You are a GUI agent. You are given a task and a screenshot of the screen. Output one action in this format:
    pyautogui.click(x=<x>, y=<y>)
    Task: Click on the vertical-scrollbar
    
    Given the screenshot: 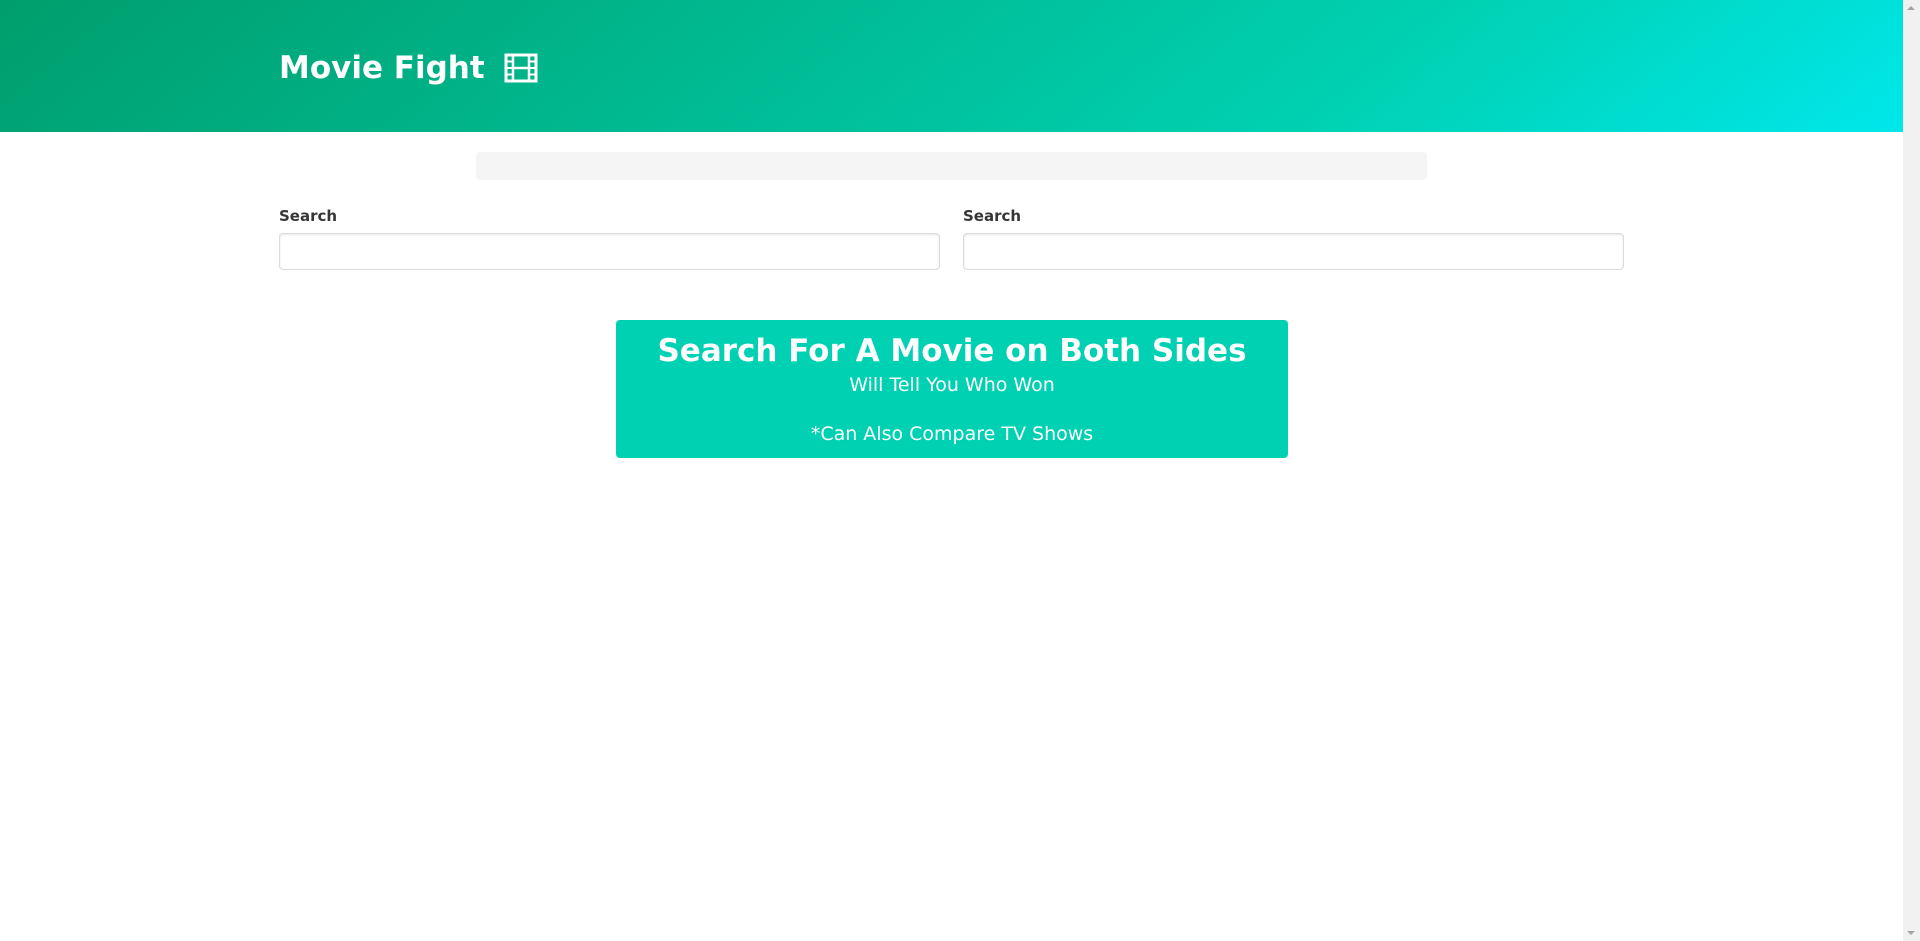 What is the action you would take?
    pyautogui.click(x=1911, y=470)
    